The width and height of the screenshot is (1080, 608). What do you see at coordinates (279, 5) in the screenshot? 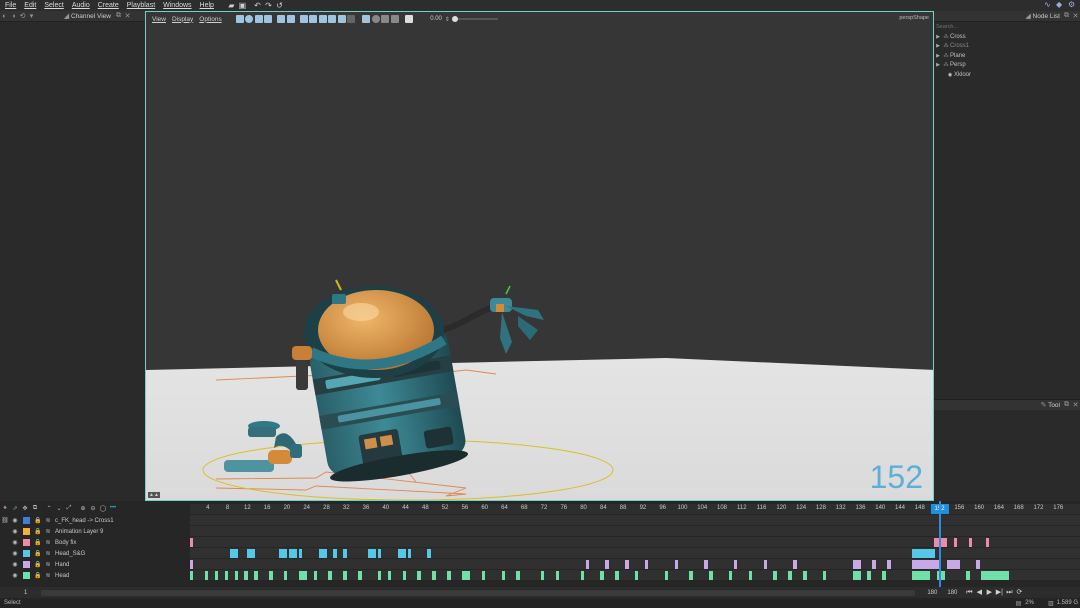
I see `history-icon: ↺` at bounding box center [279, 5].